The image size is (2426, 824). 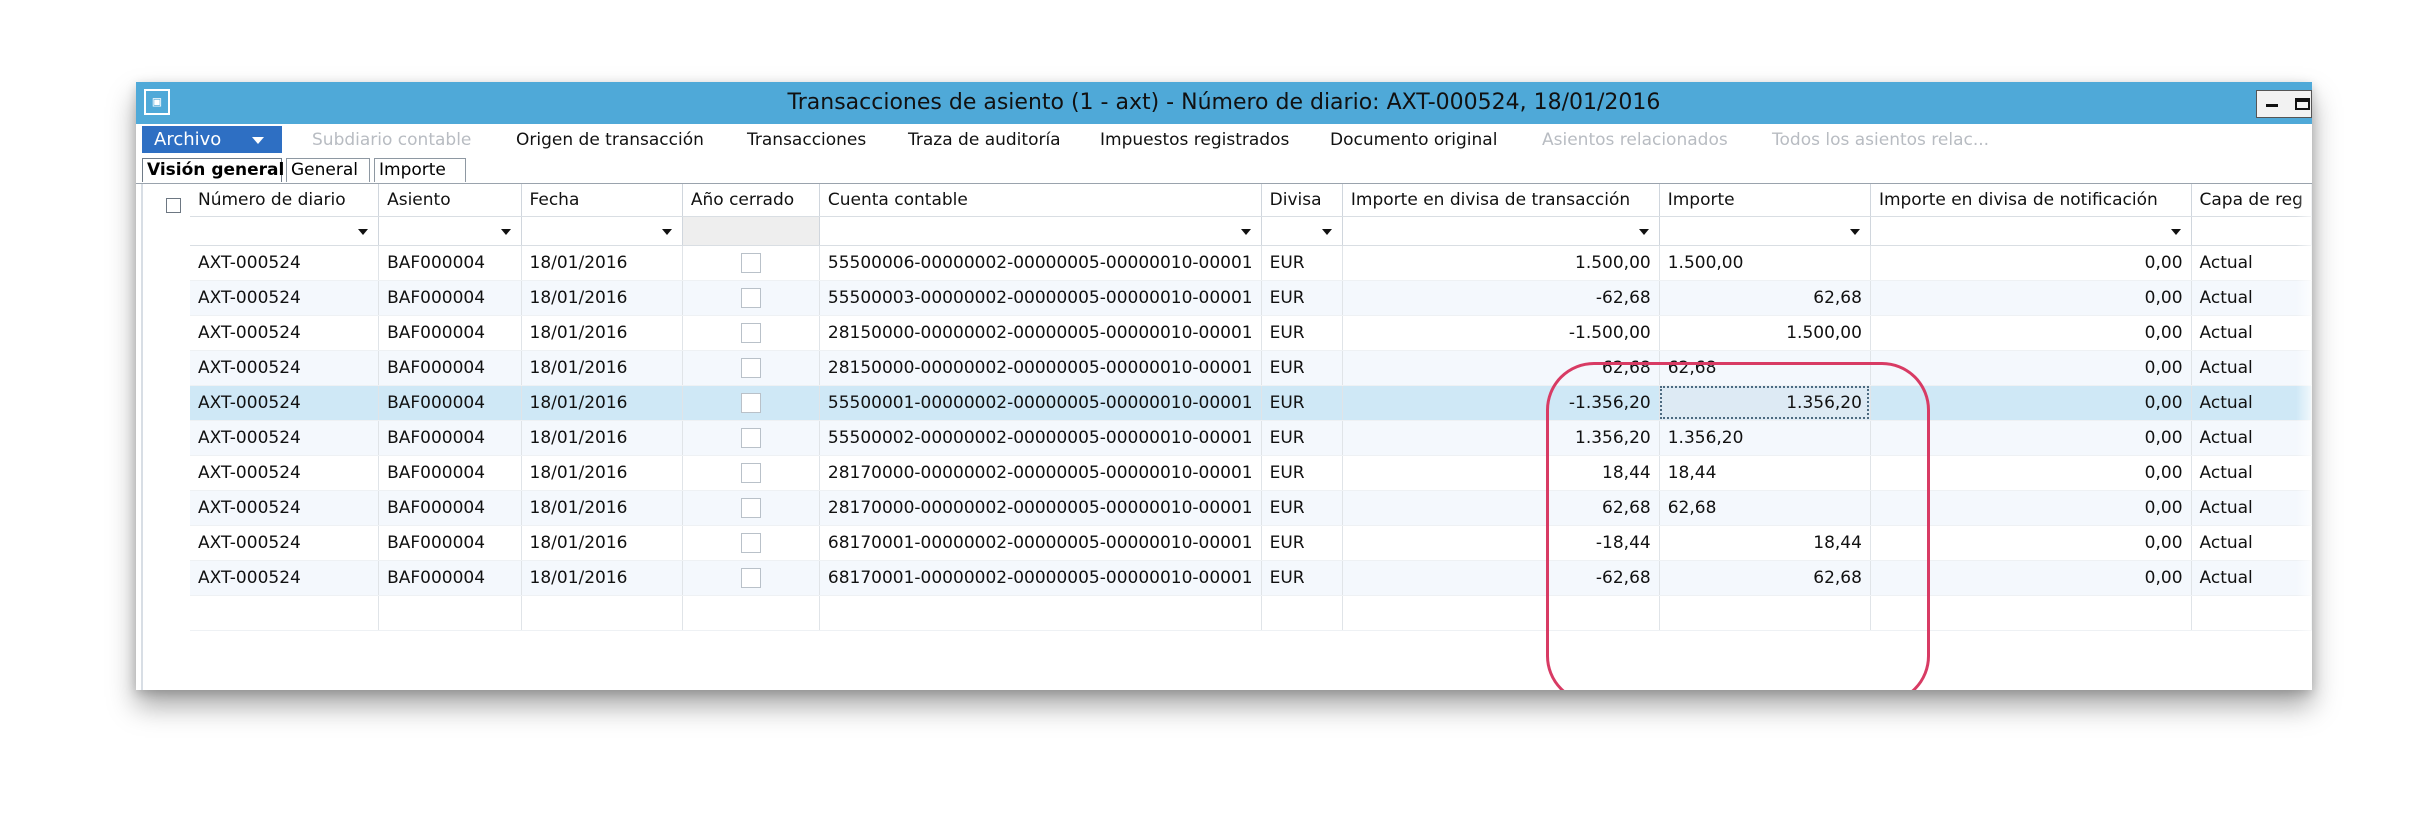 I want to click on cell-importe-divisa-transaccion: -1.356,20, so click(x=1501, y=403).